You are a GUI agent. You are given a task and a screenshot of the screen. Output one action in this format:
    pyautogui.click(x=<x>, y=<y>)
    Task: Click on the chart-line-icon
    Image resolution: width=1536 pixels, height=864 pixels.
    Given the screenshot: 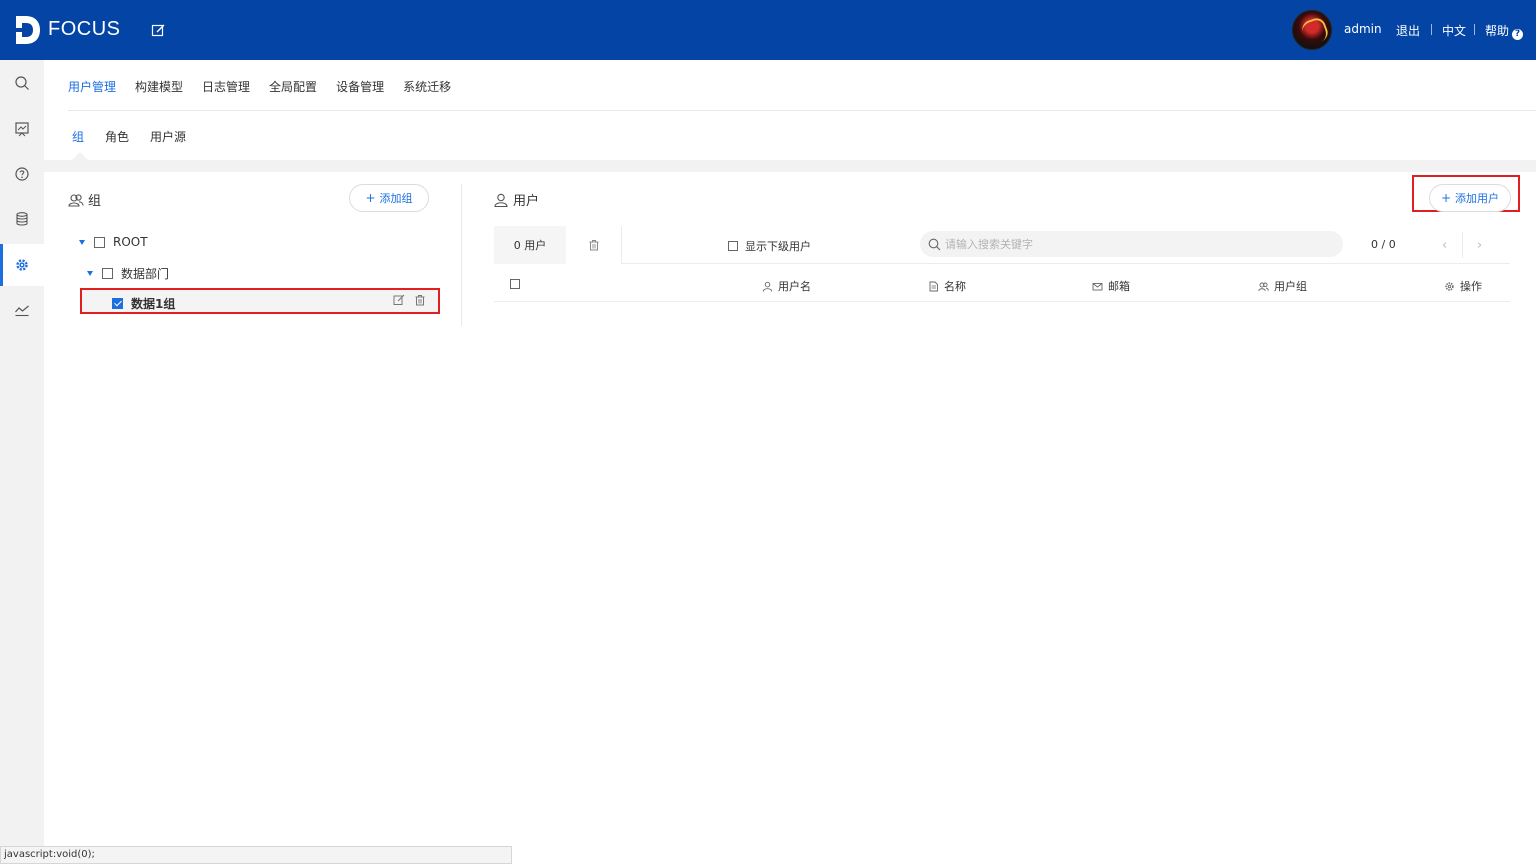 What is the action you would take?
    pyautogui.click(x=22, y=311)
    